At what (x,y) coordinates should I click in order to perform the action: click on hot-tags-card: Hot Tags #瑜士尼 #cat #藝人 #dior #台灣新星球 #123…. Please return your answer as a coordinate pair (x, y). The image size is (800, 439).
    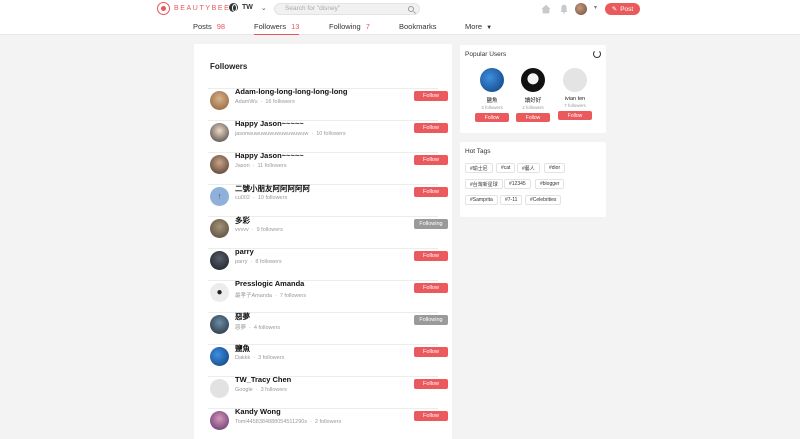
    Looking at the image, I should click on (533, 179).